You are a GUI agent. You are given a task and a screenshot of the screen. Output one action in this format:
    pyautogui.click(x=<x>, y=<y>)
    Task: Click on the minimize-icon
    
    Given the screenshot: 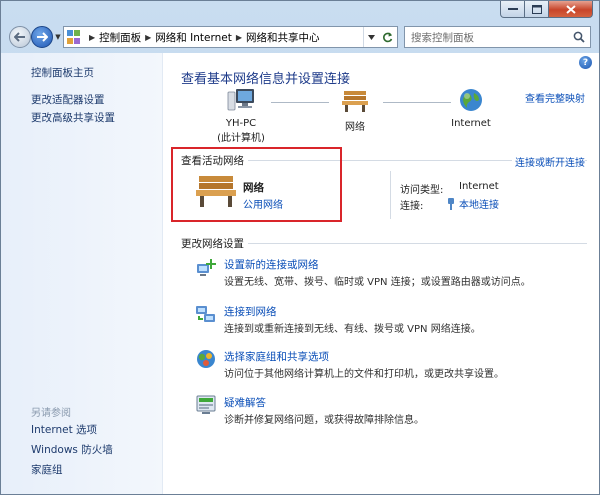 What is the action you would take?
    pyautogui.click(x=512, y=9)
    